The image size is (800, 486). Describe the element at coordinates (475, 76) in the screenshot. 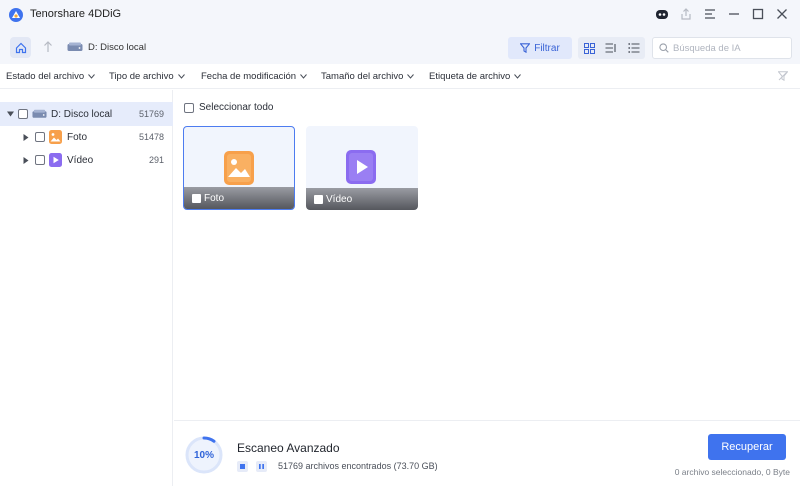

I see `filter-dropdown-etiqueta: Etiqueta de archivo` at that location.